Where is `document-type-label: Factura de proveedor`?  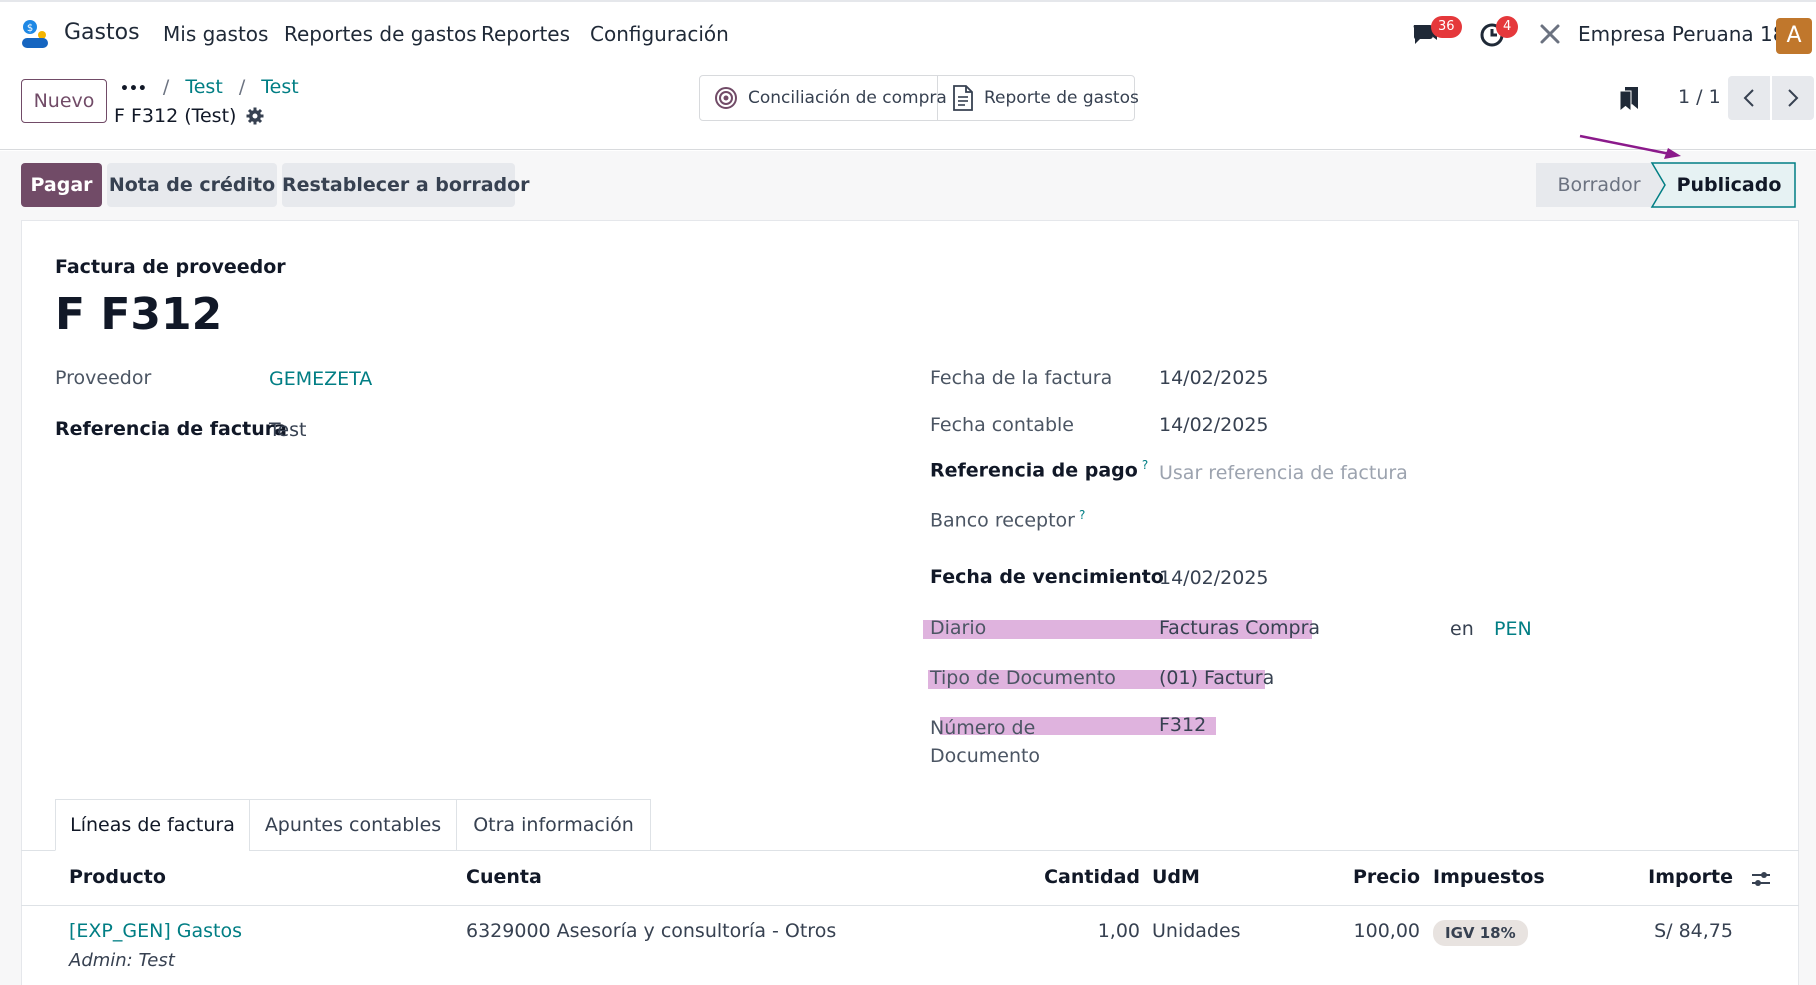 document-type-label: Factura de proveedor is located at coordinates (170, 267).